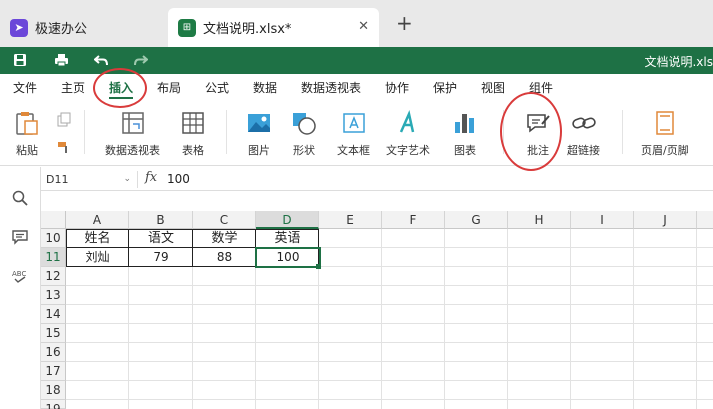 Image resolution: width=713 pixels, height=409 pixels. I want to click on row-header: 16, so click(53, 352).